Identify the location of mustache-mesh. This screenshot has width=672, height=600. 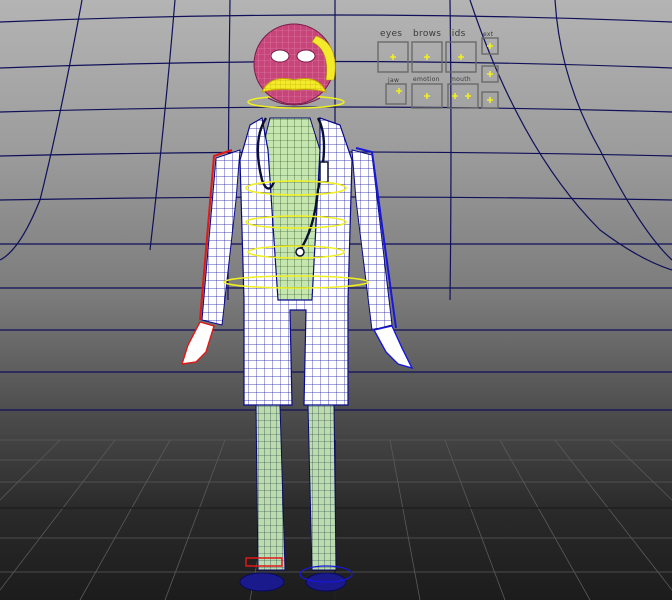
(294, 85).